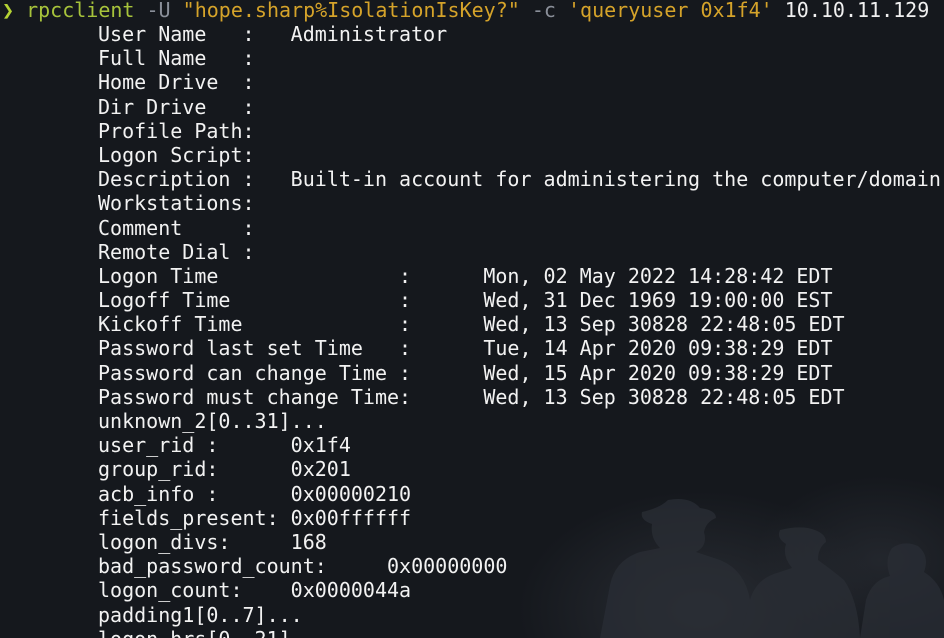  I want to click on output-line-acb-info: acb_info : 0x00000210, so click(519, 494).